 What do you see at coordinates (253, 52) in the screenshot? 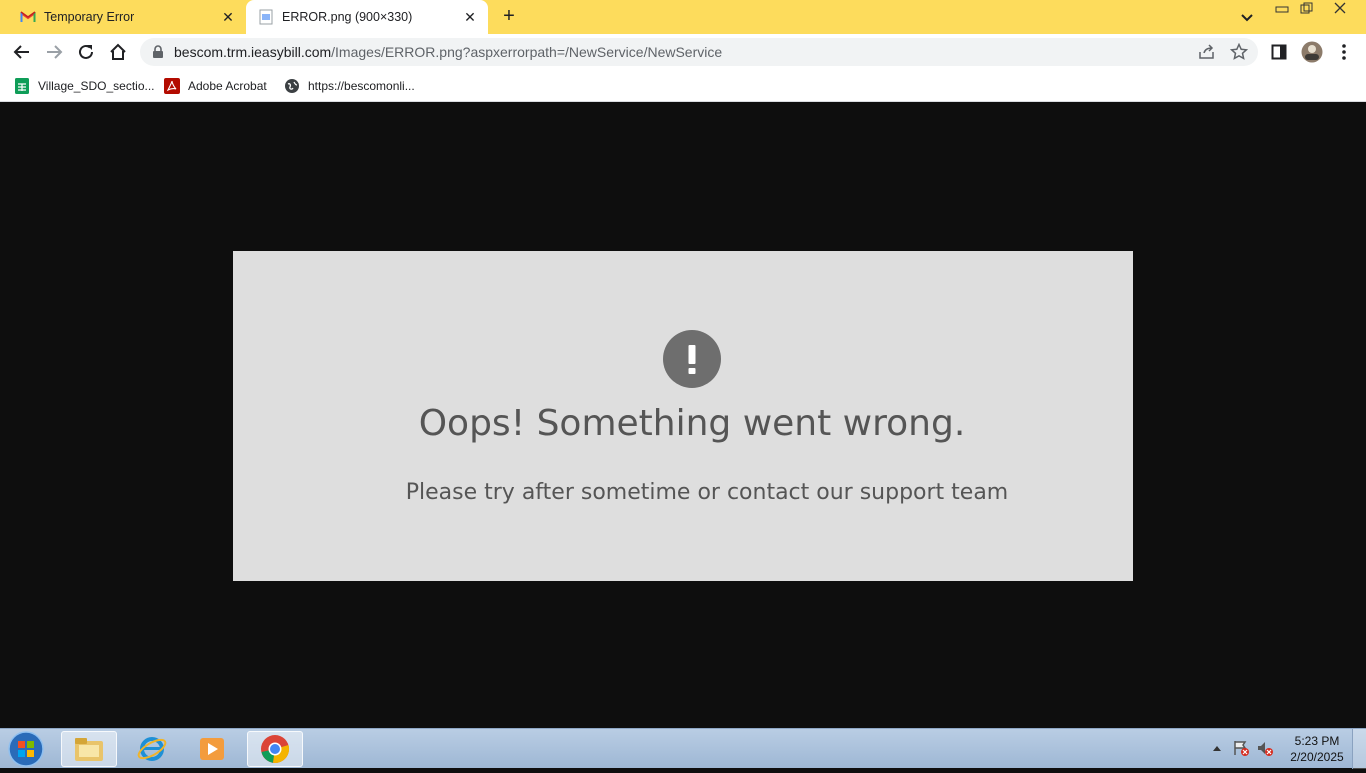
I see `url-host: bescom.trm.ieasybill.com` at bounding box center [253, 52].